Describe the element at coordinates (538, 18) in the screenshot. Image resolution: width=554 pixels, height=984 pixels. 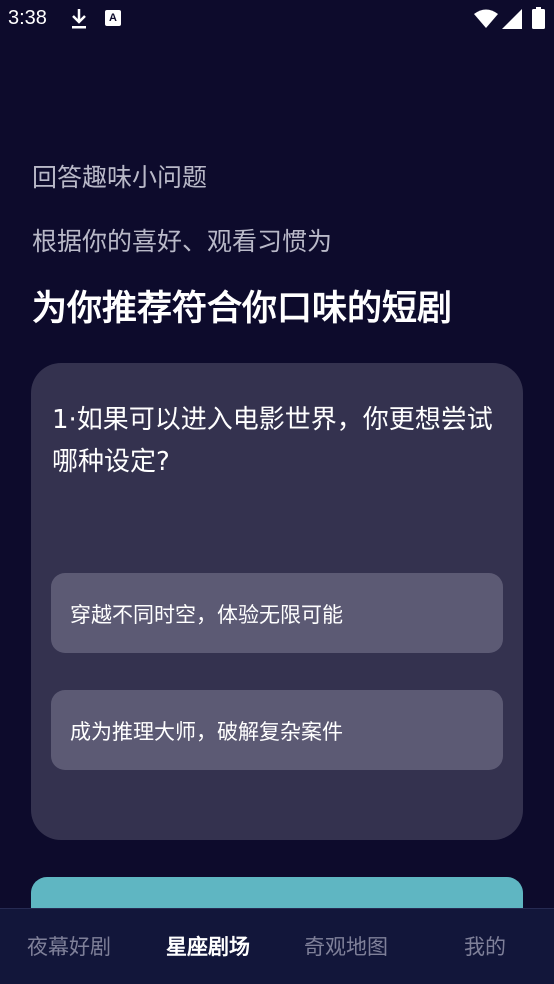
I see `battery-icon` at that location.